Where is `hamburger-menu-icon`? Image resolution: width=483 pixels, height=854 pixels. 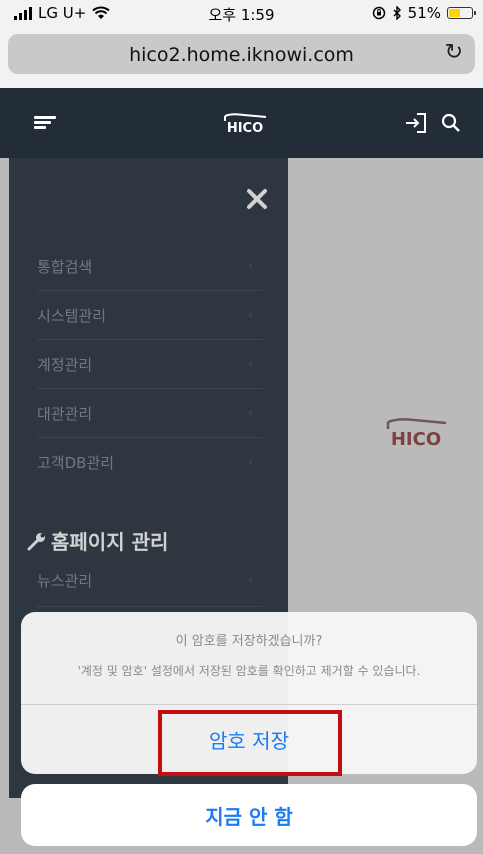 hamburger-menu-icon is located at coordinates (45, 123).